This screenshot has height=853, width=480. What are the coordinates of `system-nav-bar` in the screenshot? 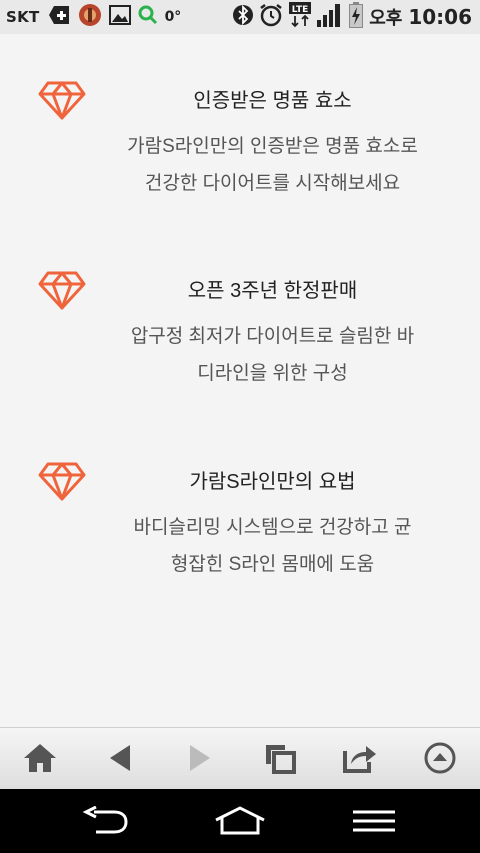 It's located at (240, 821).